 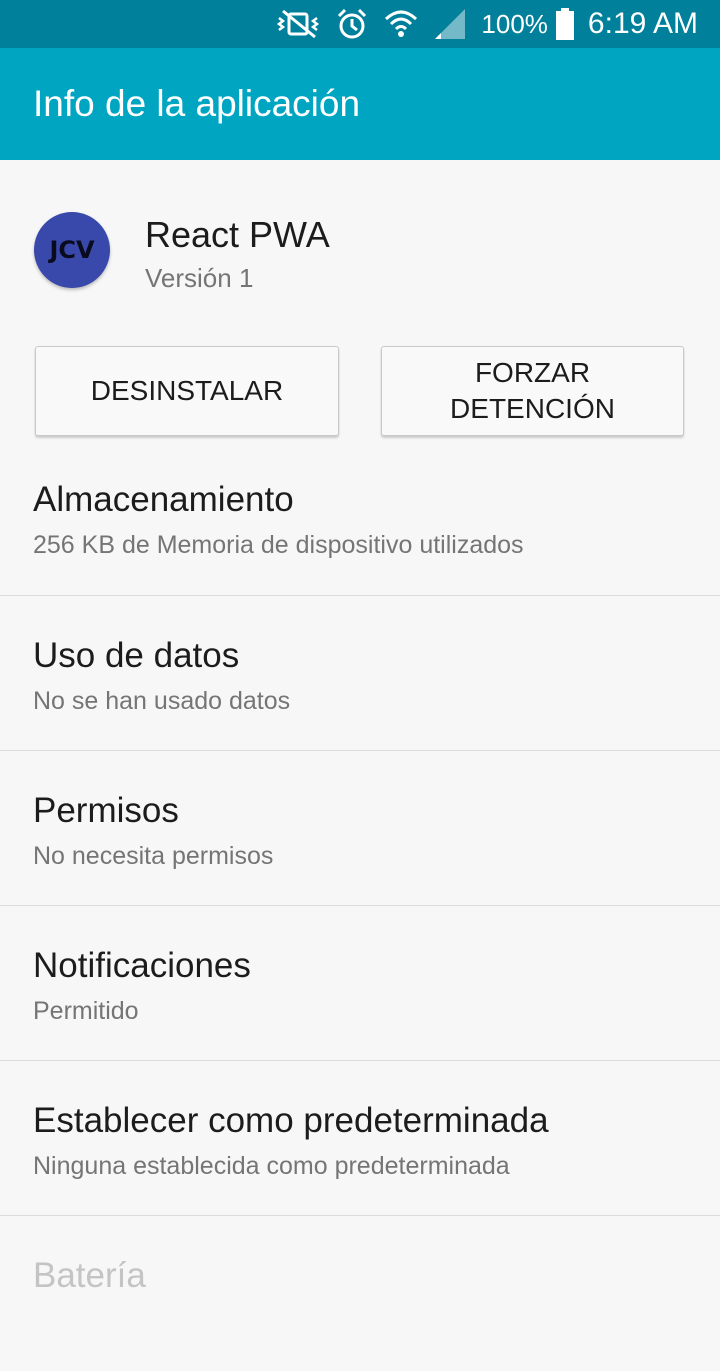 I want to click on setting-title: Almacenamiento, so click(x=163, y=499).